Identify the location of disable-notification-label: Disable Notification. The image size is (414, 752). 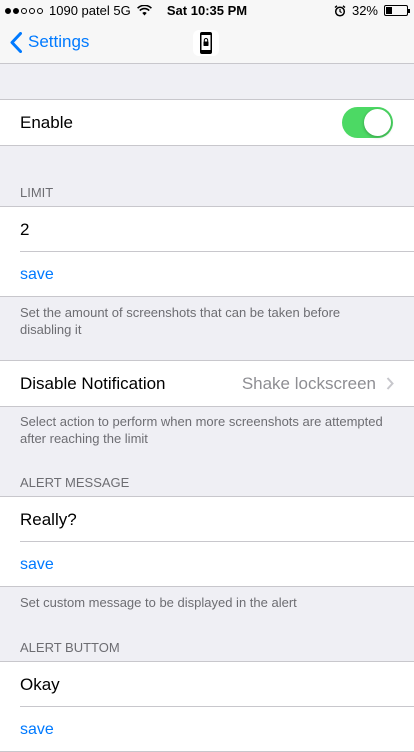
(93, 383).